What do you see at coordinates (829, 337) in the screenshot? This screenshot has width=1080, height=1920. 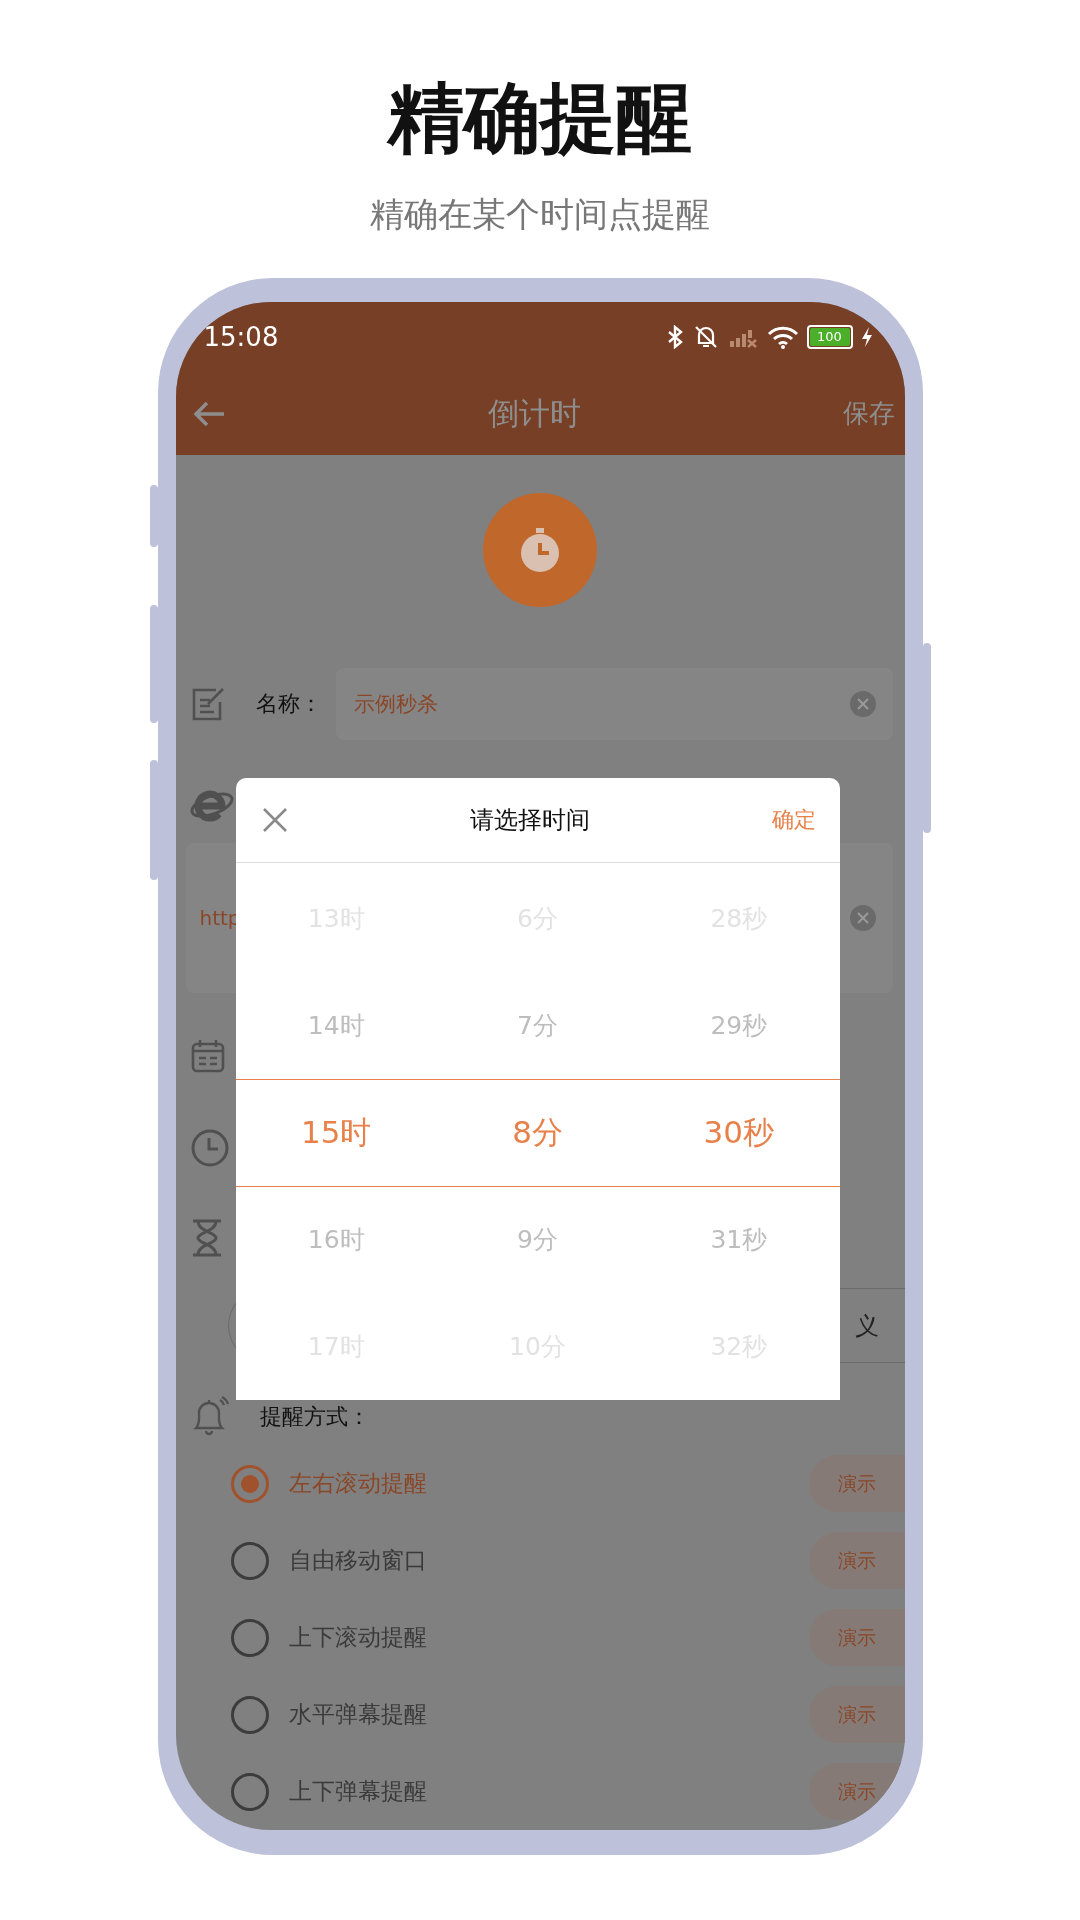 I see `battery-icon: 100` at bounding box center [829, 337].